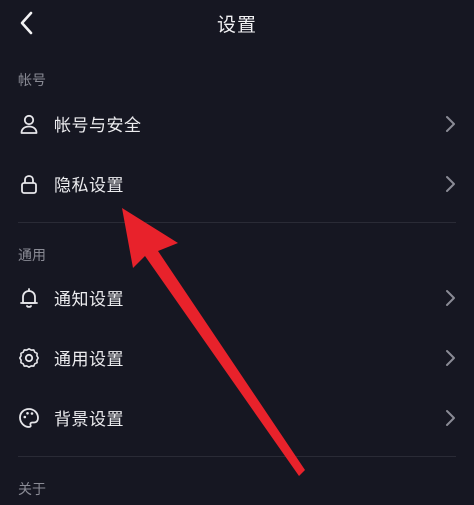 The height and width of the screenshot is (505, 474). What do you see at coordinates (29, 418) in the screenshot?
I see `palette-icon` at bounding box center [29, 418].